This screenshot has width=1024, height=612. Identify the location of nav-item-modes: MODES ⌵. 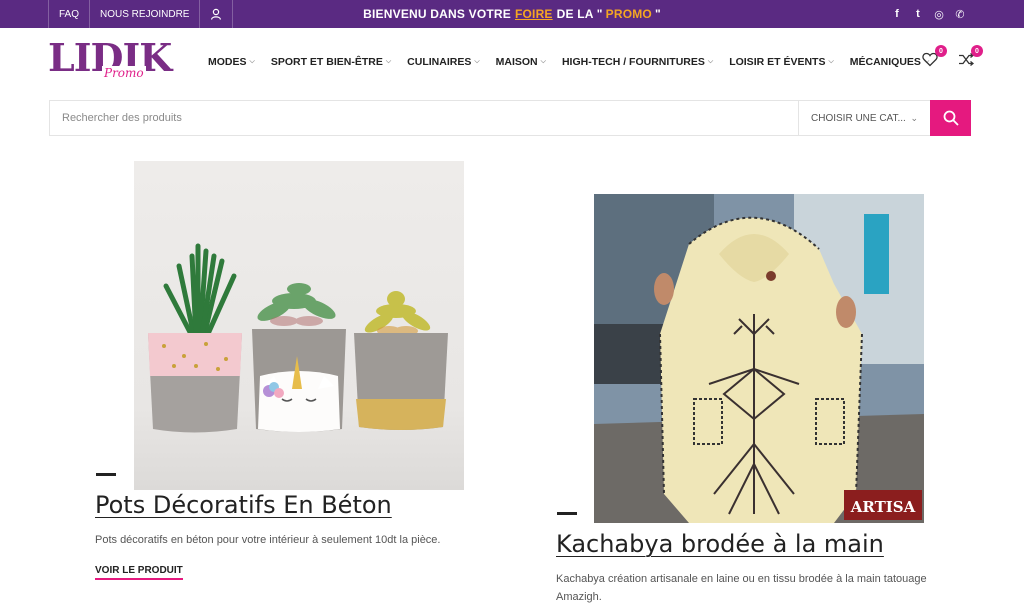
(231, 62).